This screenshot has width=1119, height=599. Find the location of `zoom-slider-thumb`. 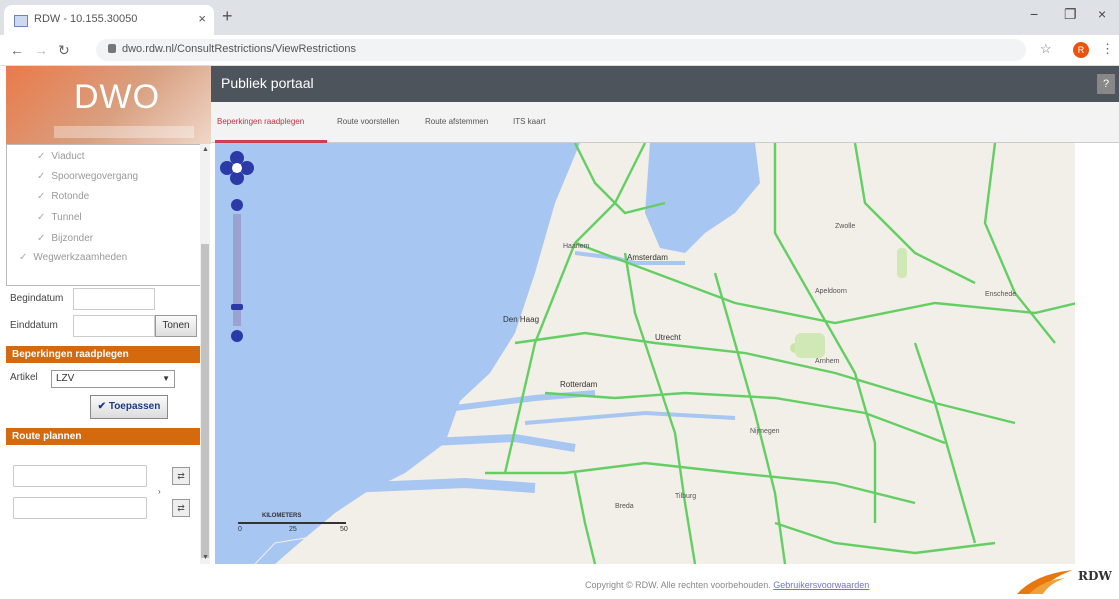

zoom-slider-thumb is located at coordinates (237, 307).